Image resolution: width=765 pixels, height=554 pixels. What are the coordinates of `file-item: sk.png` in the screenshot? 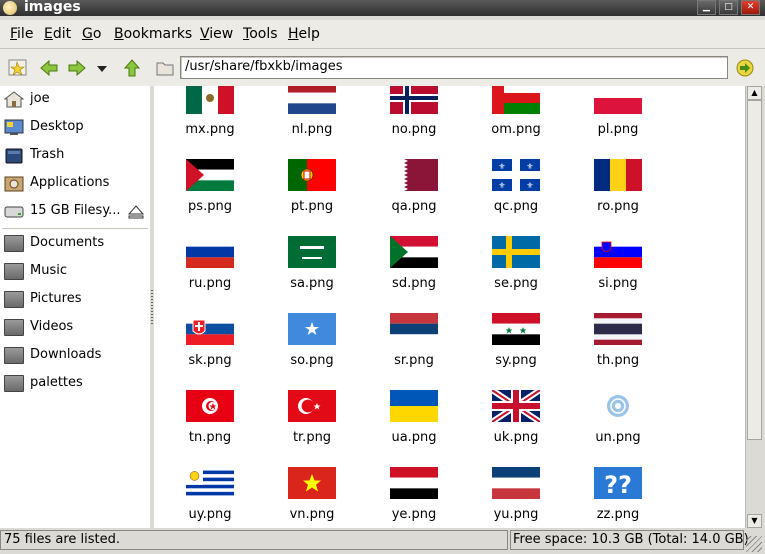 It's located at (210, 346).